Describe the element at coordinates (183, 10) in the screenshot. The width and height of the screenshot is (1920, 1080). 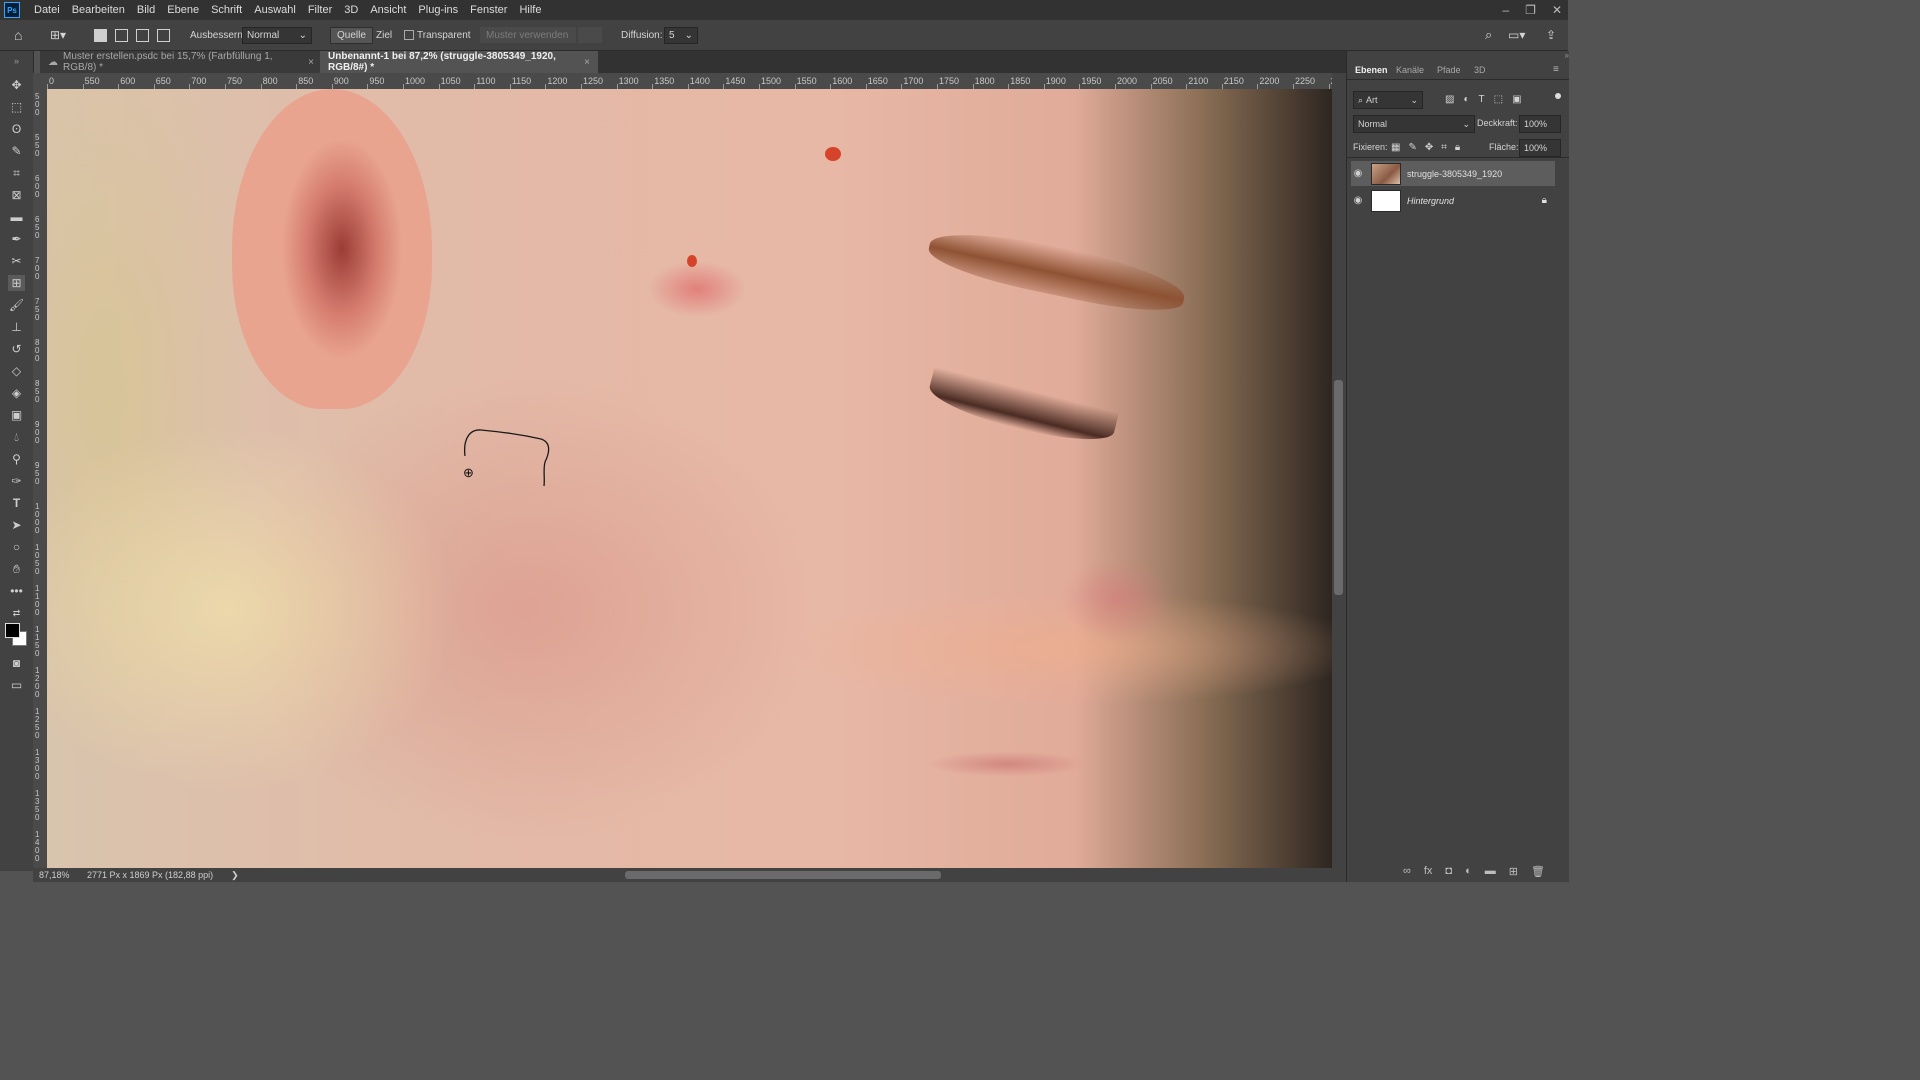
I see `menu-ebene: Ebene` at that location.